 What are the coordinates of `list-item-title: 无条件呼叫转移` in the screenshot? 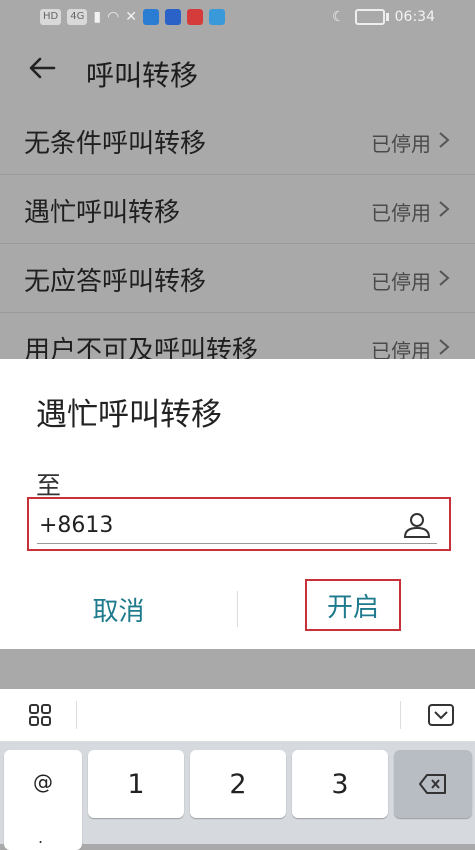 It's located at (115, 144).